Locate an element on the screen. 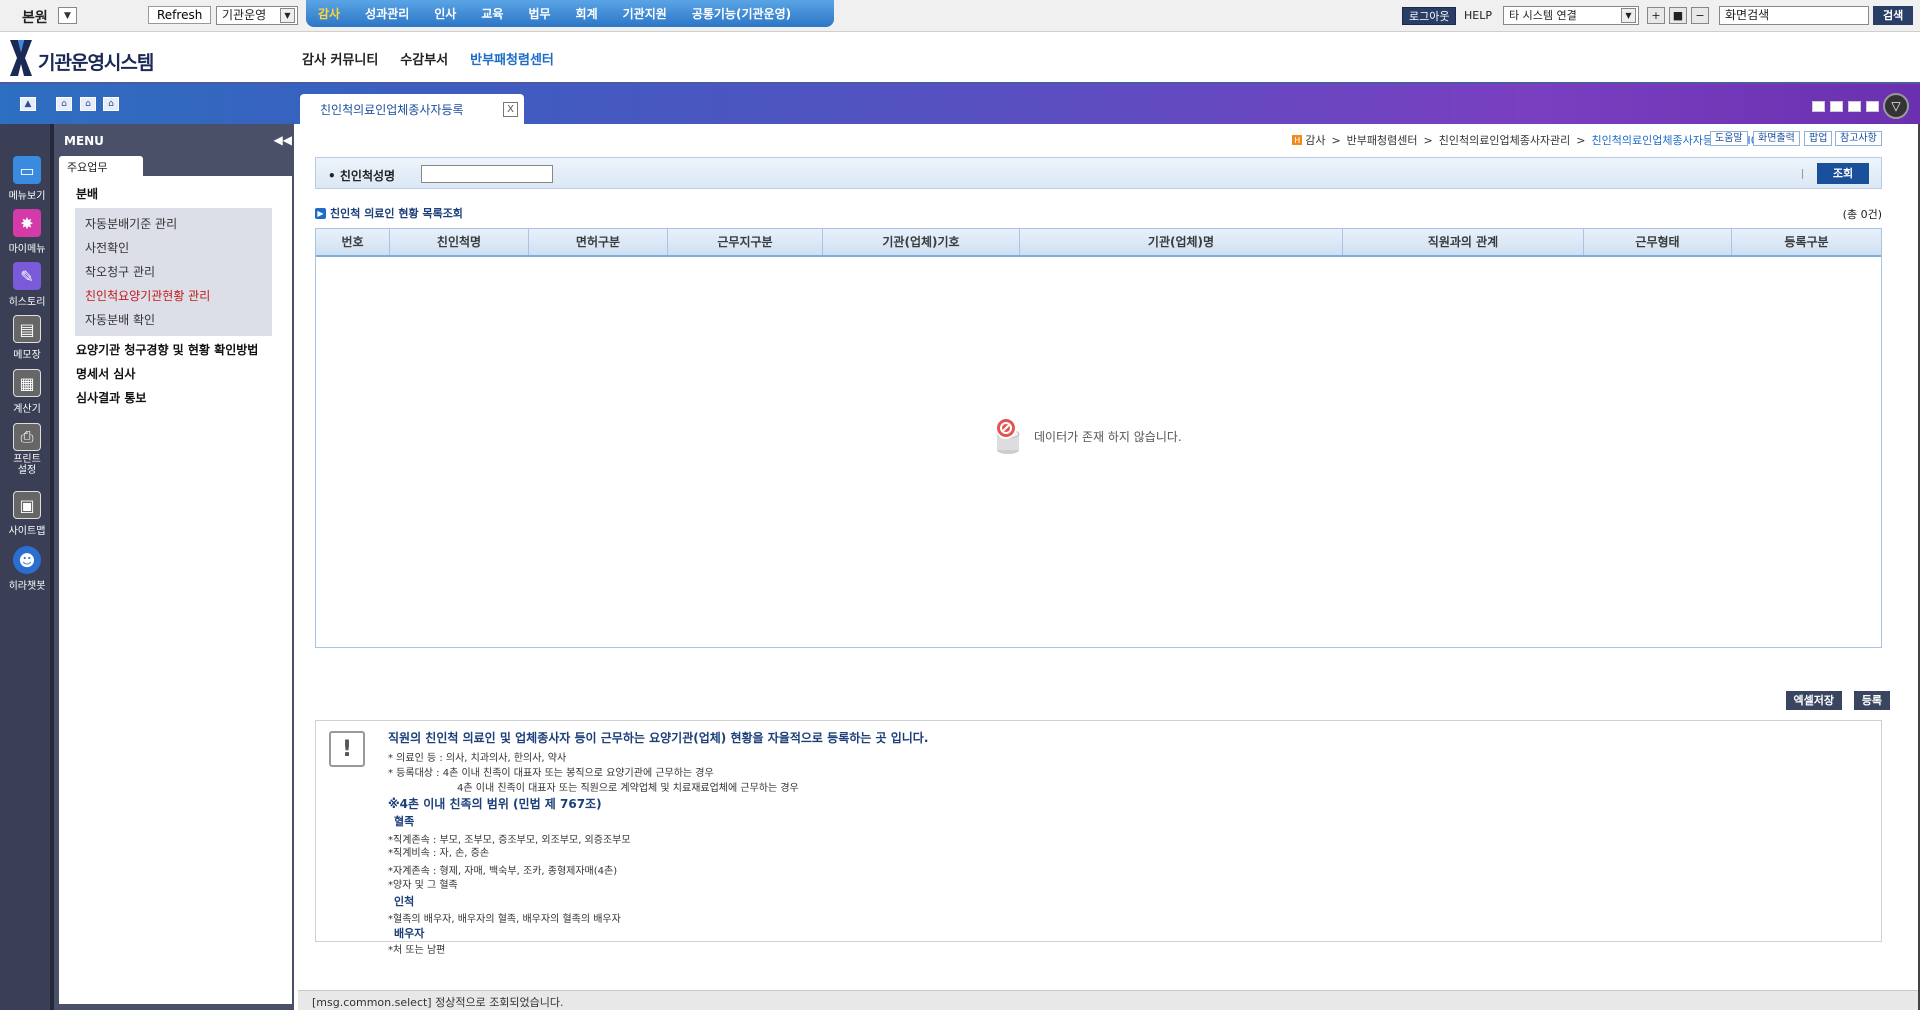 The width and height of the screenshot is (1920, 1010). tab-active: 친인척의료인업체종사자등록 X is located at coordinates (412, 109).